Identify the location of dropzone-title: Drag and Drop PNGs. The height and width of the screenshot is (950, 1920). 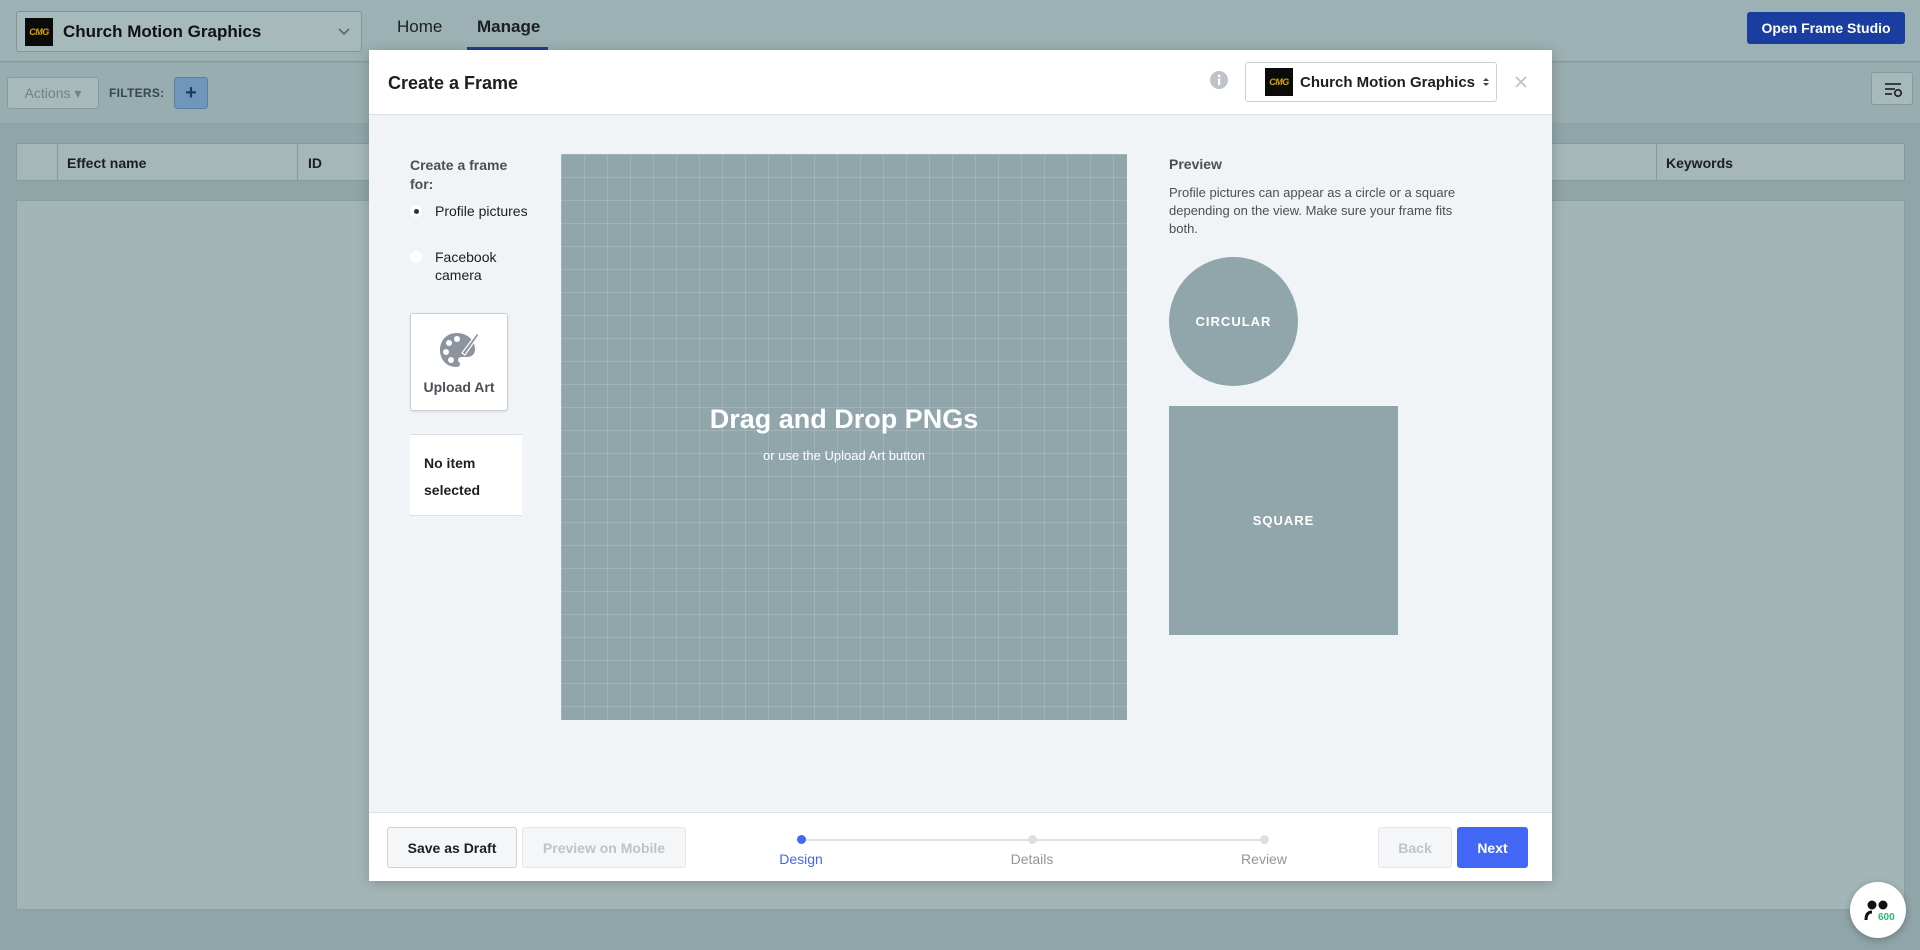
(844, 419).